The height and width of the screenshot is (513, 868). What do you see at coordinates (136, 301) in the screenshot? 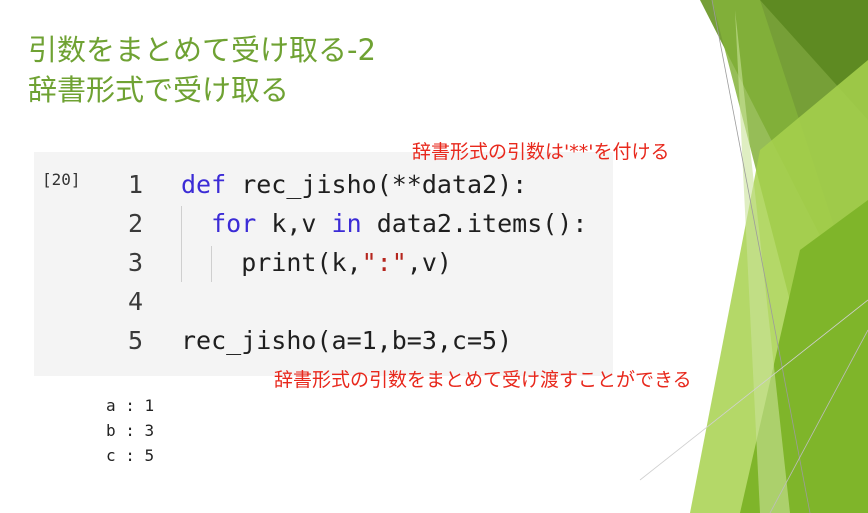
I see `line-number: 4` at bounding box center [136, 301].